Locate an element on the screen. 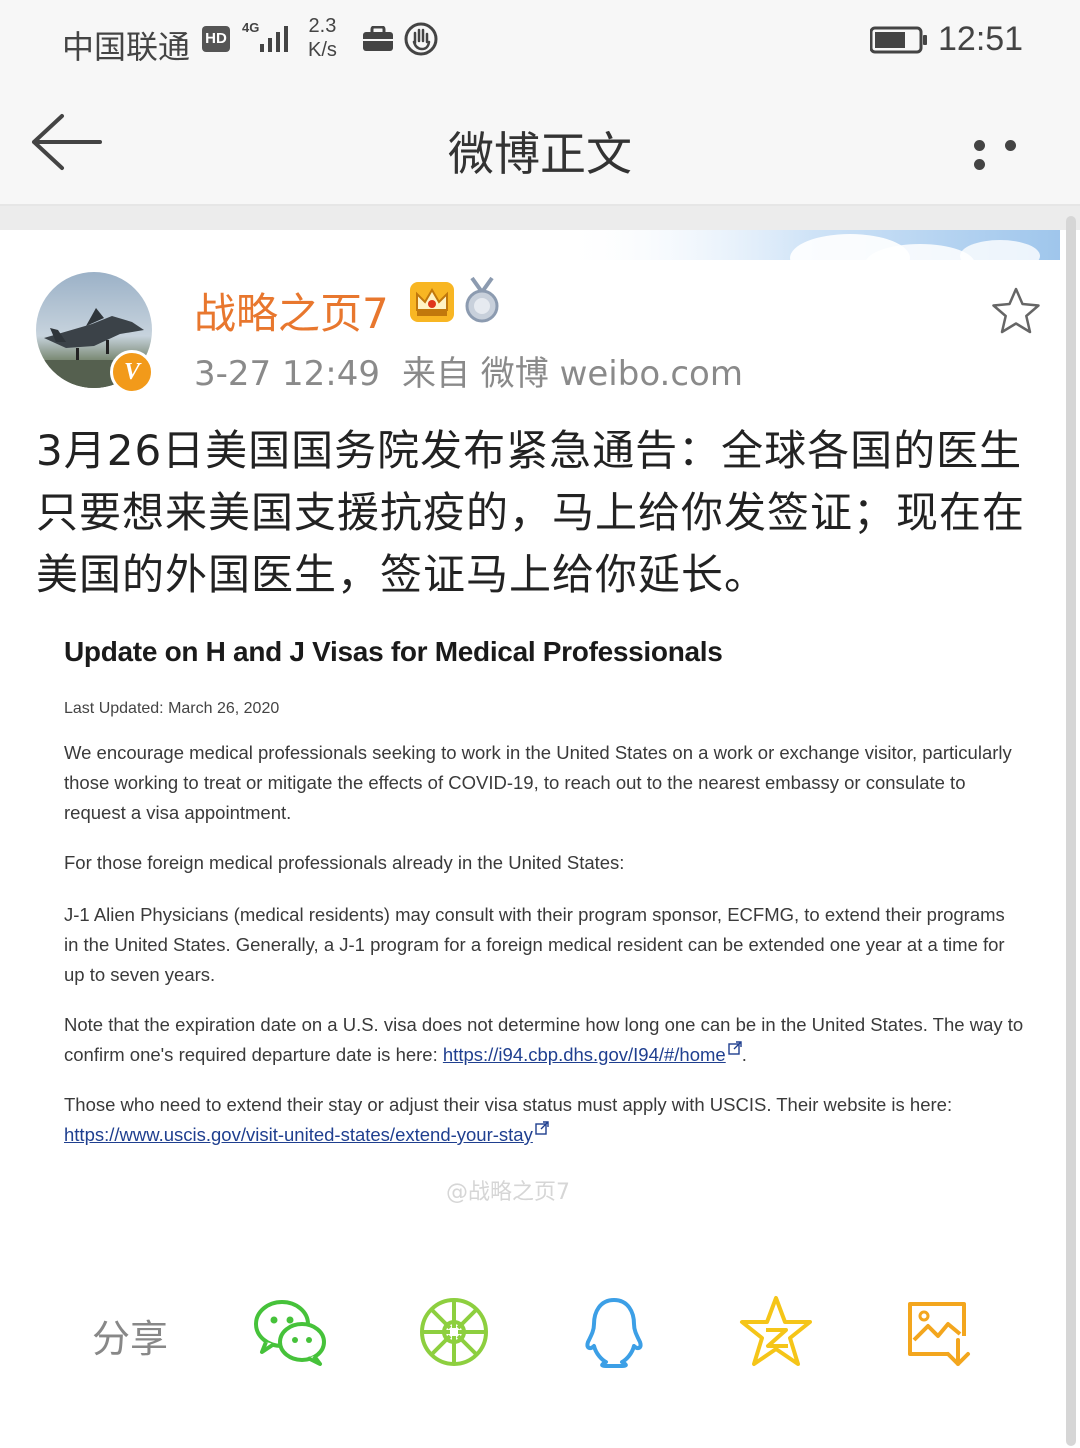 Image resolution: width=1080 pixels, height=1448 pixels. briefcase-icon is located at coordinates (378, 38).